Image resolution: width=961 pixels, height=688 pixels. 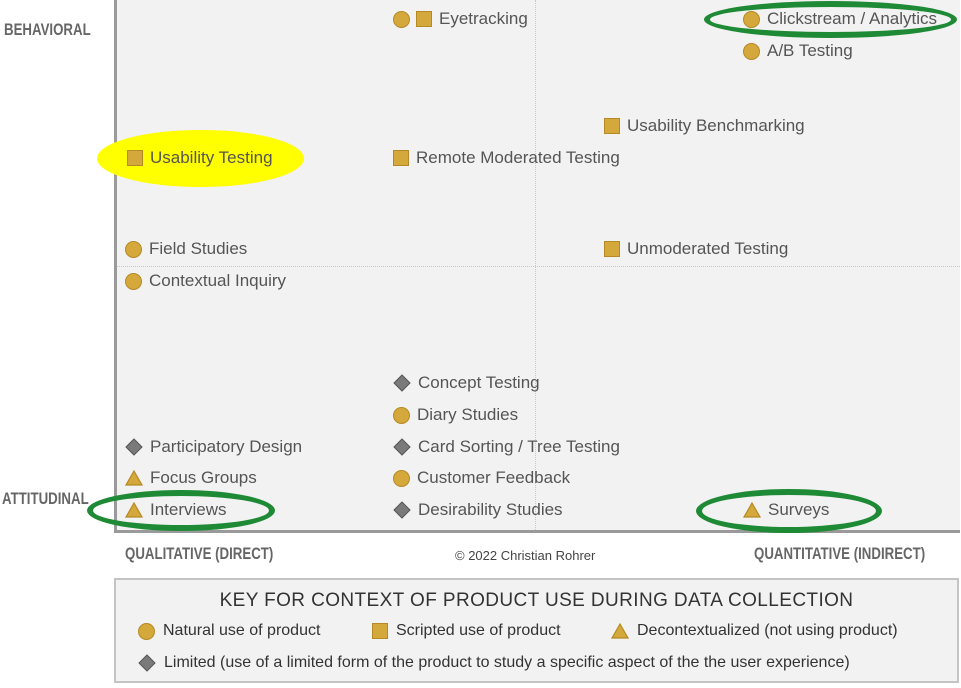 I want to click on method-label: Unmoderated Testing, so click(x=708, y=248).